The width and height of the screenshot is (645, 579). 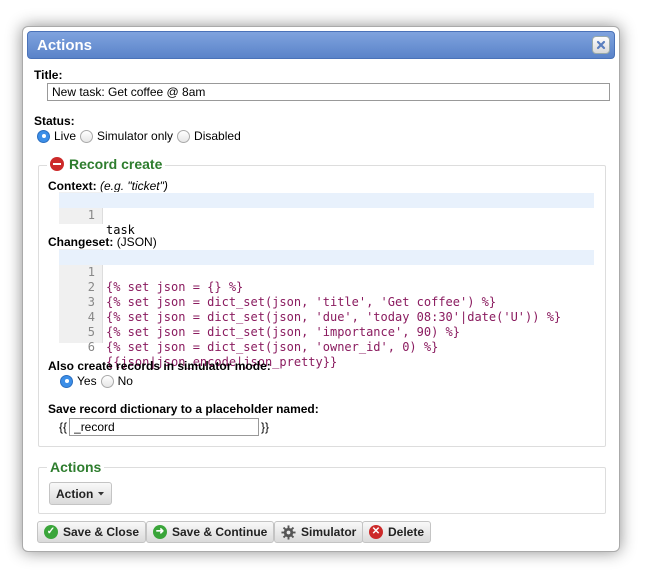 What do you see at coordinates (329, 532) in the screenshot?
I see `simulator-label: Simulator` at bounding box center [329, 532].